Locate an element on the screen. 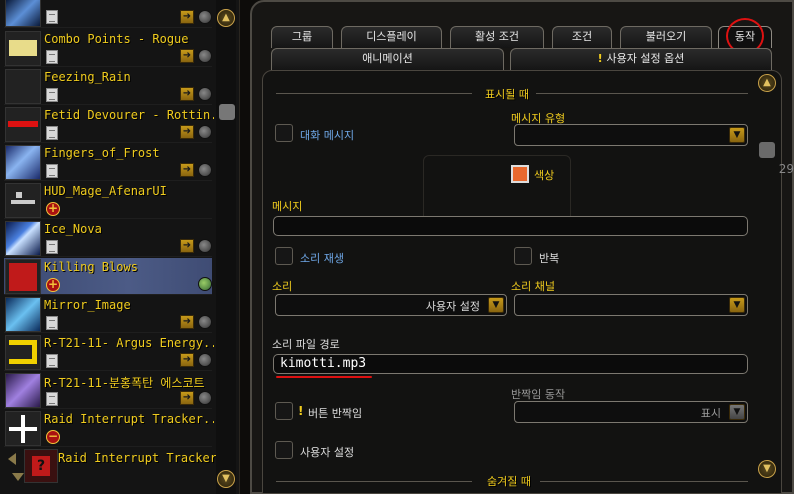 The height and width of the screenshot is (494, 794). tab-group: 그룹 is located at coordinates (302, 37).